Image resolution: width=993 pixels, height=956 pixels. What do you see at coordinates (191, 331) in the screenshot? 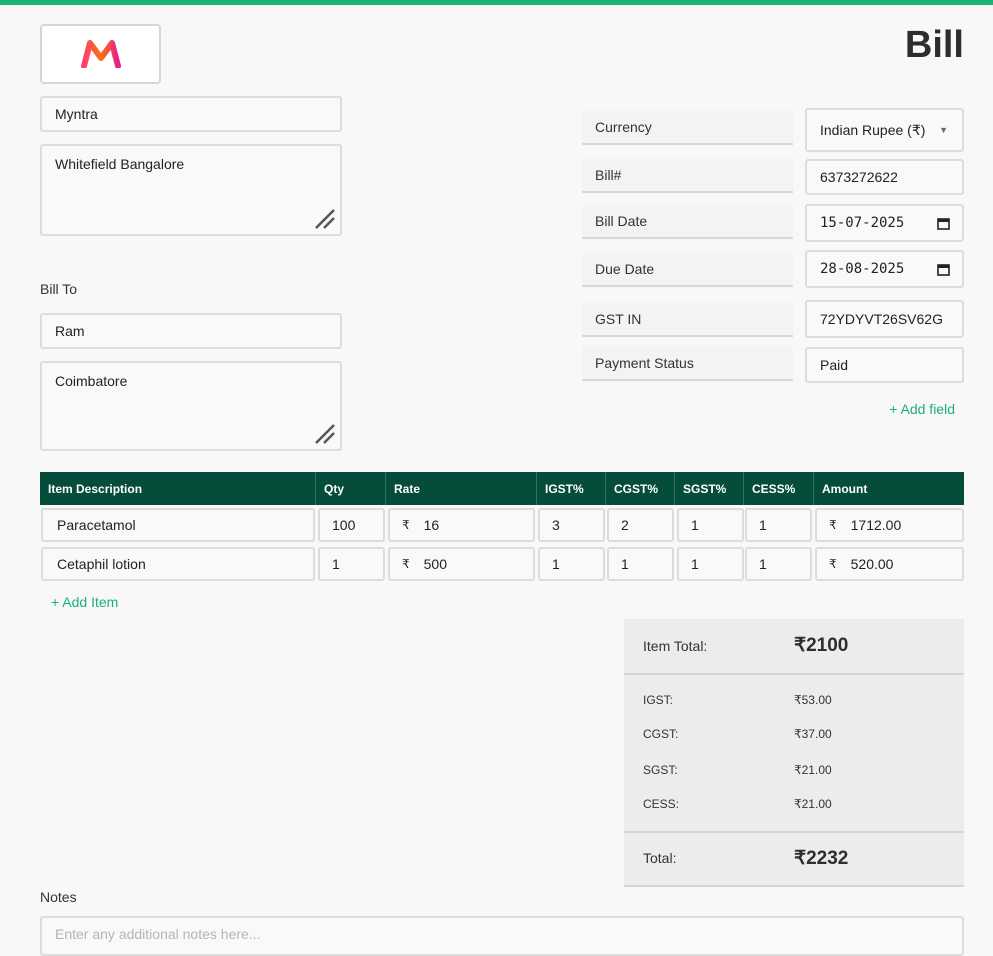
I see `bill-to-name-input: Ram` at bounding box center [191, 331].